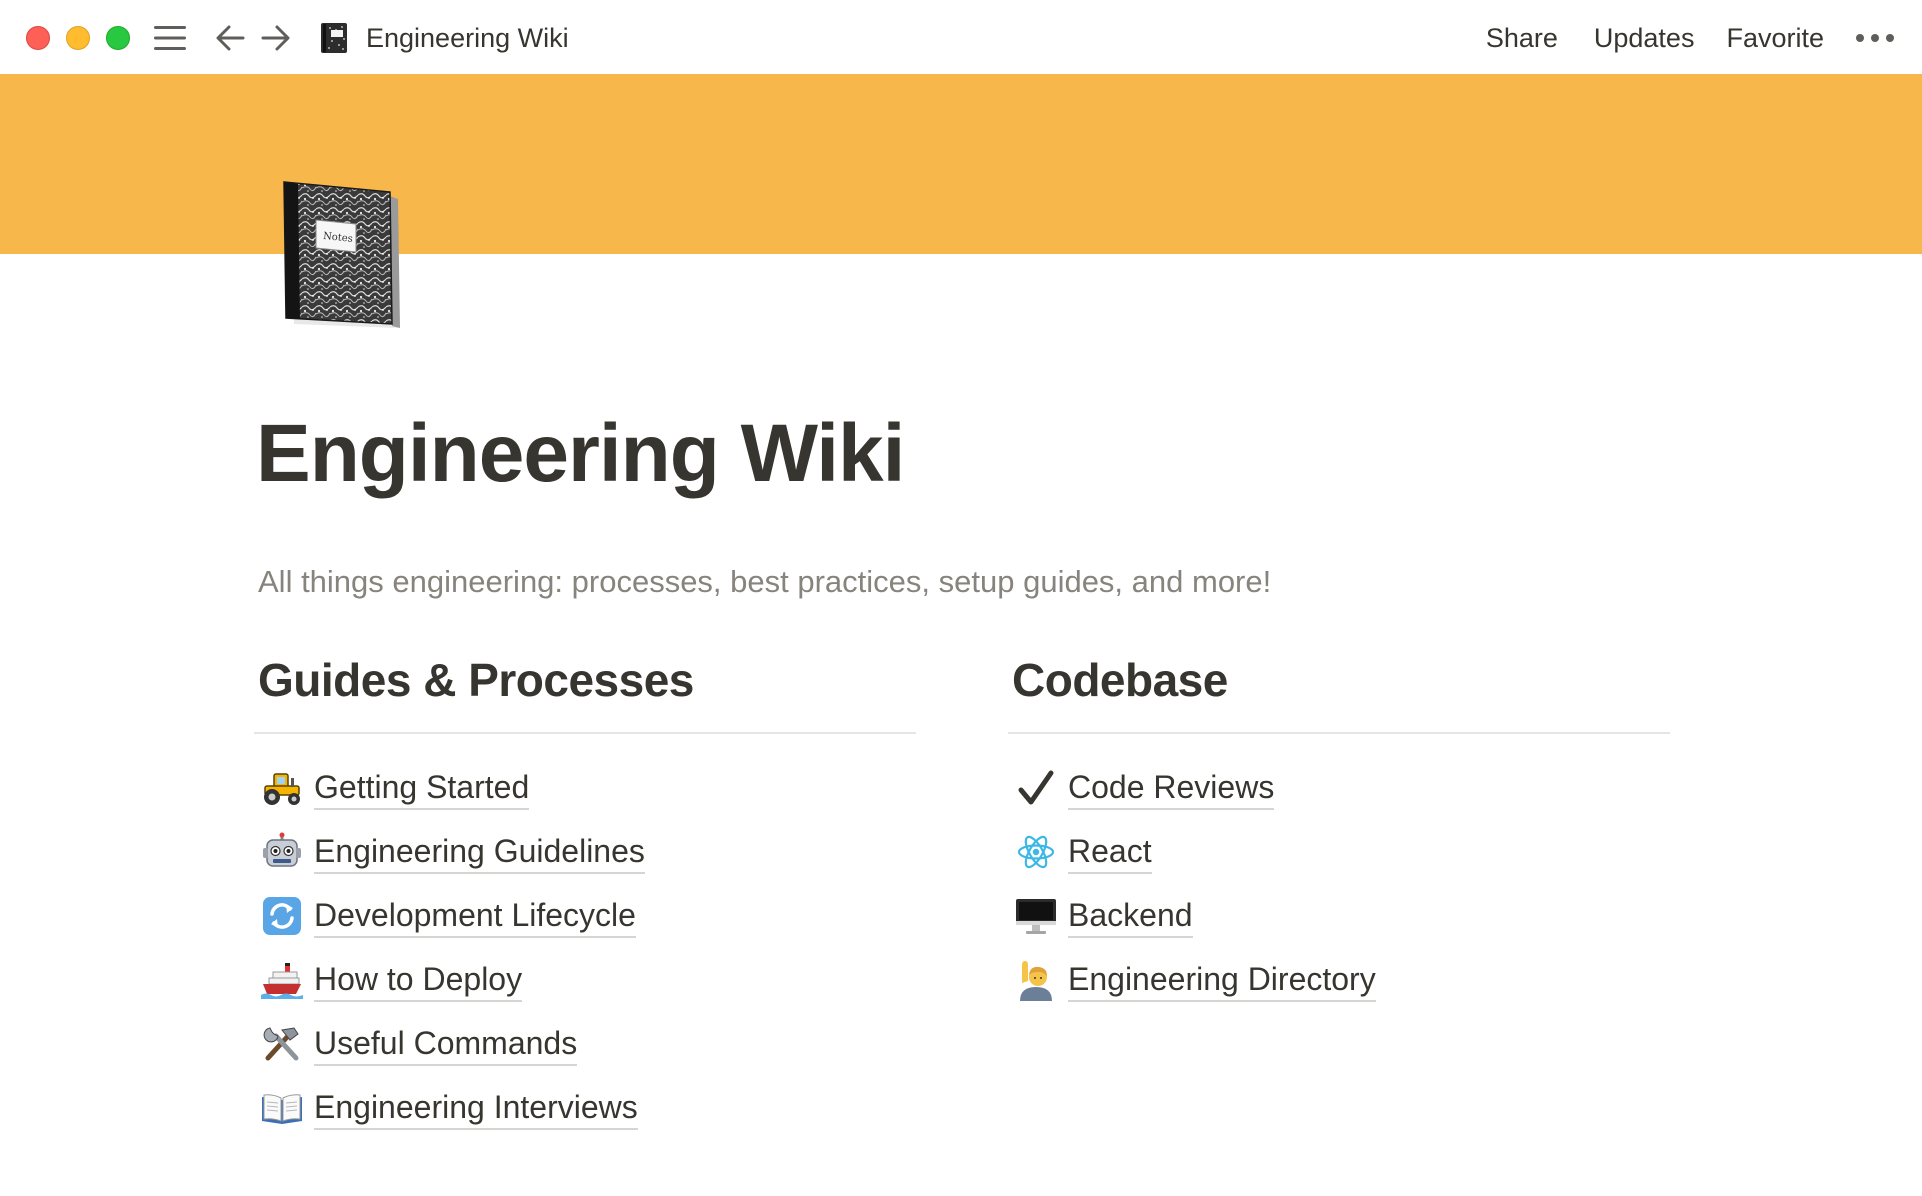 The width and height of the screenshot is (1922, 1196). What do you see at coordinates (282, 916) in the screenshot?
I see `refresh-icon` at bounding box center [282, 916].